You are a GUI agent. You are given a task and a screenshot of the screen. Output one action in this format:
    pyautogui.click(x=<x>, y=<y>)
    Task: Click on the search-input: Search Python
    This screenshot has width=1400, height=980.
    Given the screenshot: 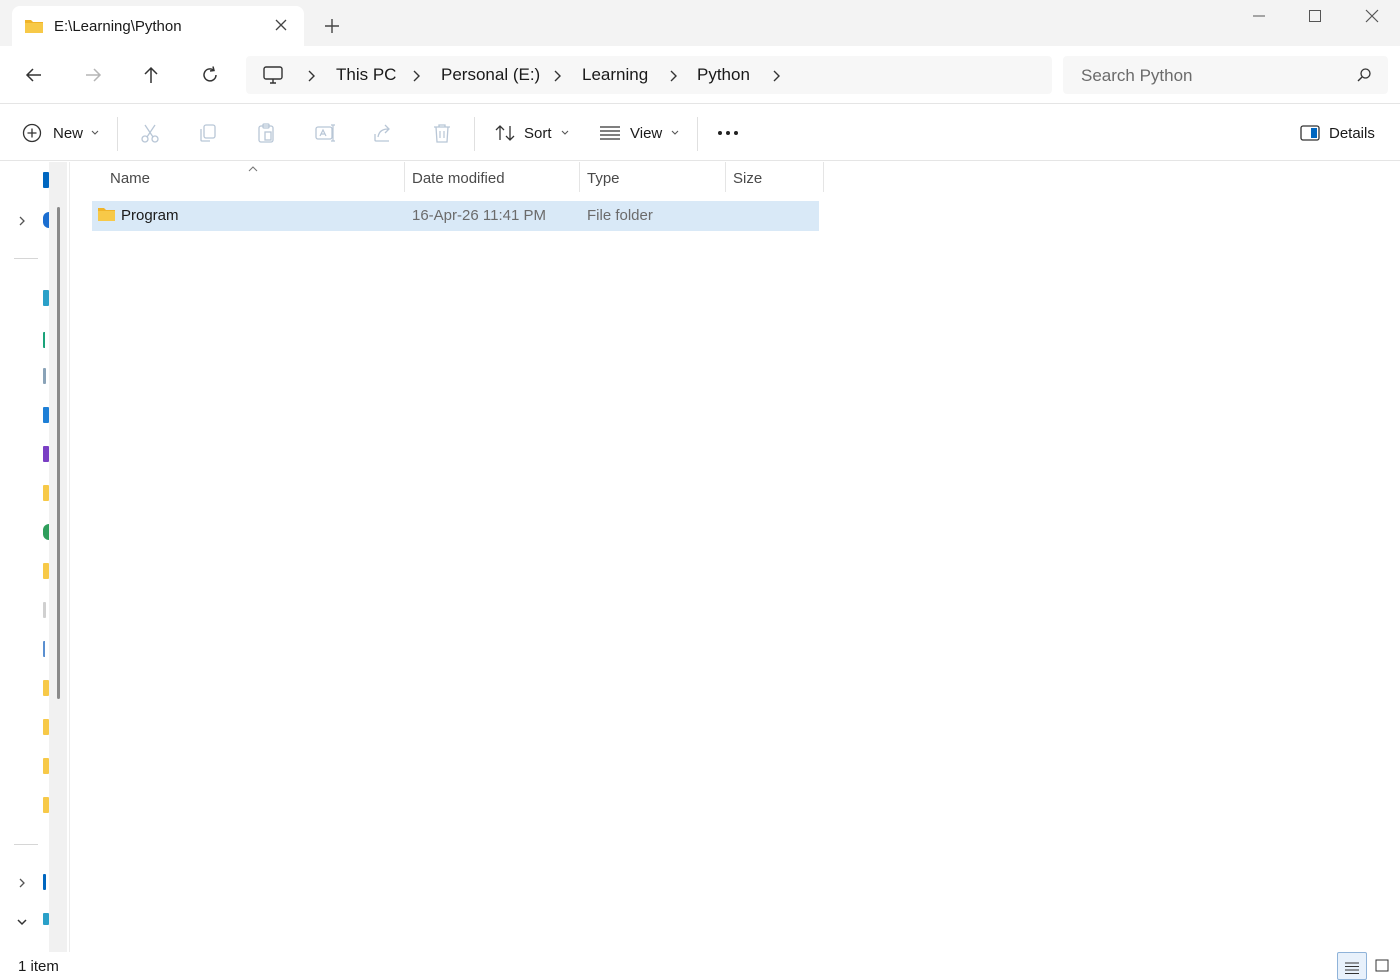 What is the action you would take?
    pyautogui.click(x=1225, y=75)
    